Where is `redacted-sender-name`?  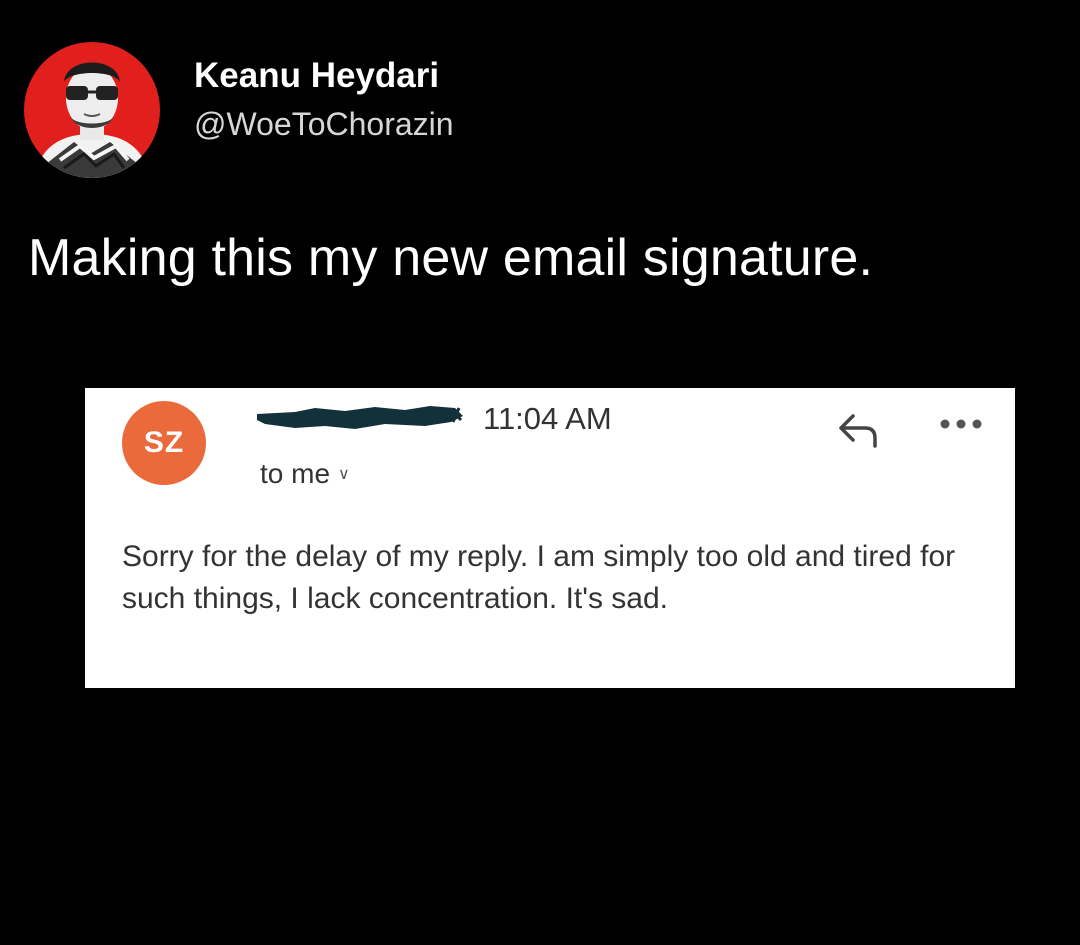 redacted-sender-name is located at coordinates (360, 417).